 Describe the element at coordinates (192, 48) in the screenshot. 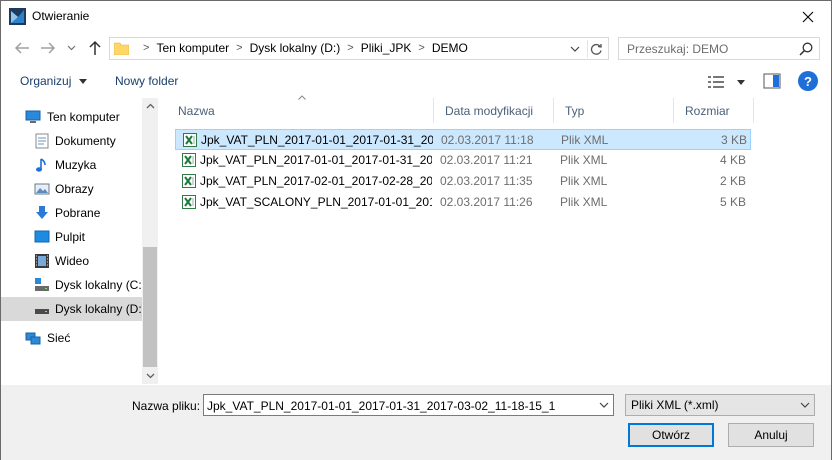

I see `breadcrumb-this-pc: Ten komputer` at that location.